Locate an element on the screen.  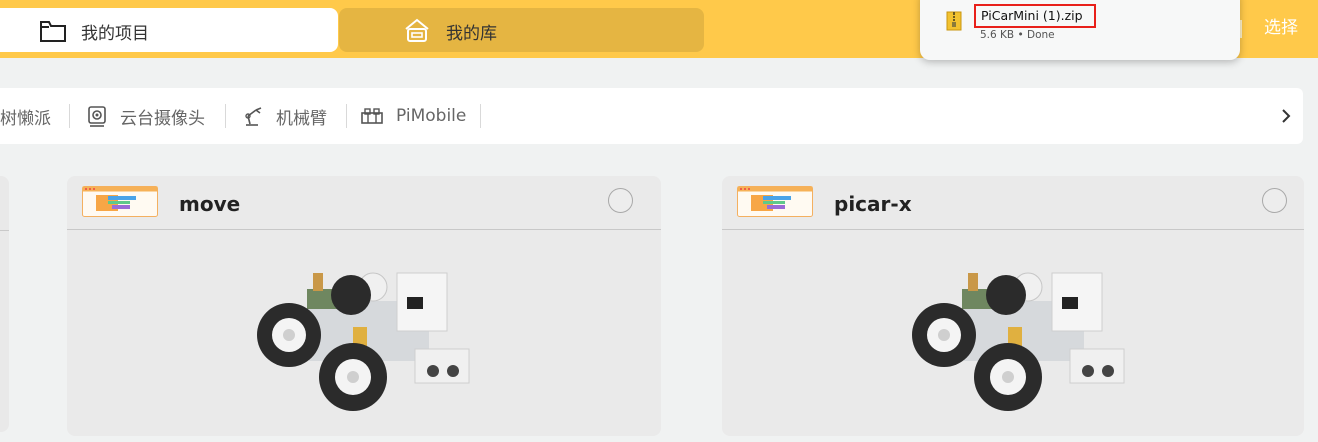
select-button: 选择 is located at coordinates (1281, 28).